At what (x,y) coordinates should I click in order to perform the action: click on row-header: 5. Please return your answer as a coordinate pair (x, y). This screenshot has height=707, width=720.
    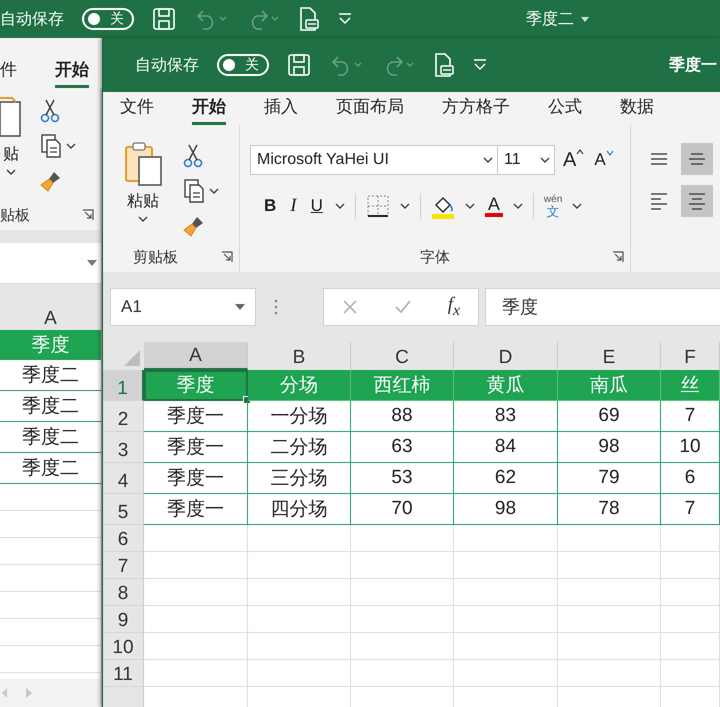
    Looking at the image, I should click on (123, 509).